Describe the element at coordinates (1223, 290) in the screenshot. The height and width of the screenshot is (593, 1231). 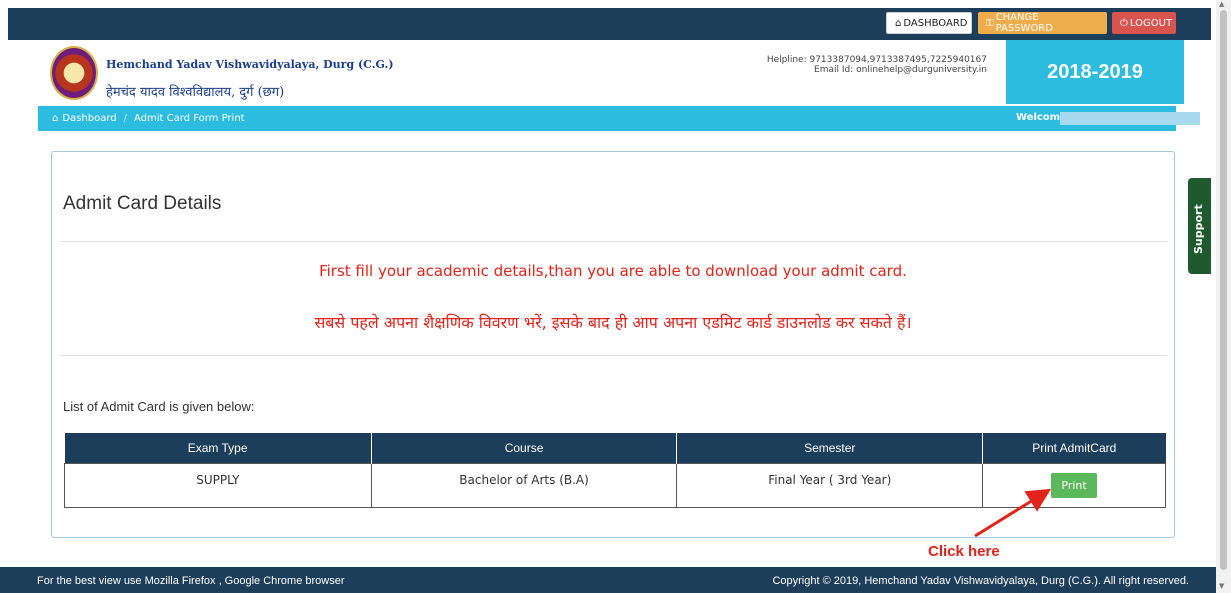
I see `scroll-thumb` at that location.